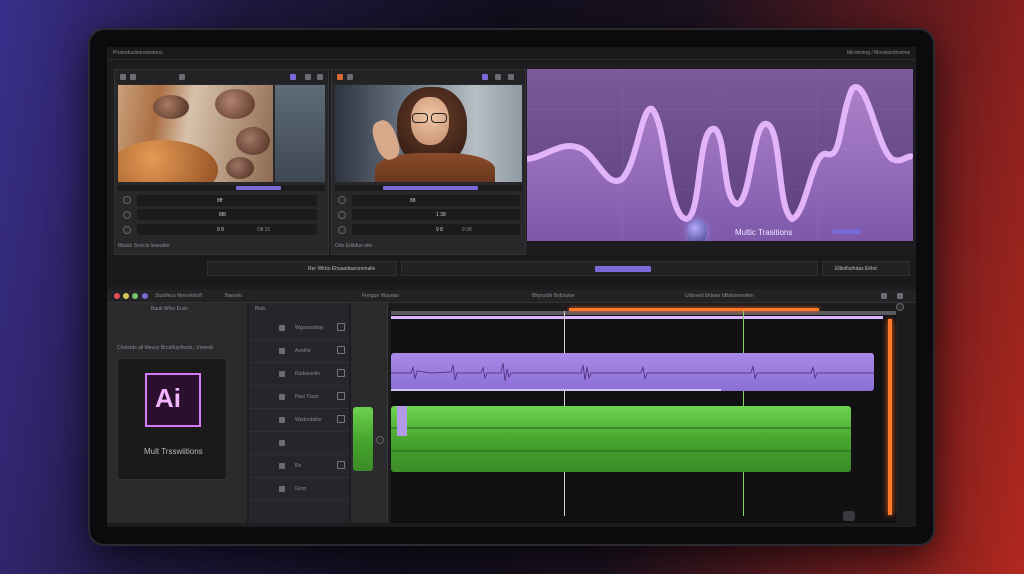  What do you see at coordinates (719, 296) in the screenshot?
I see `timeline-tab-right: Uldoaed bhbaer bBdsomestlen` at bounding box center [719, 296].